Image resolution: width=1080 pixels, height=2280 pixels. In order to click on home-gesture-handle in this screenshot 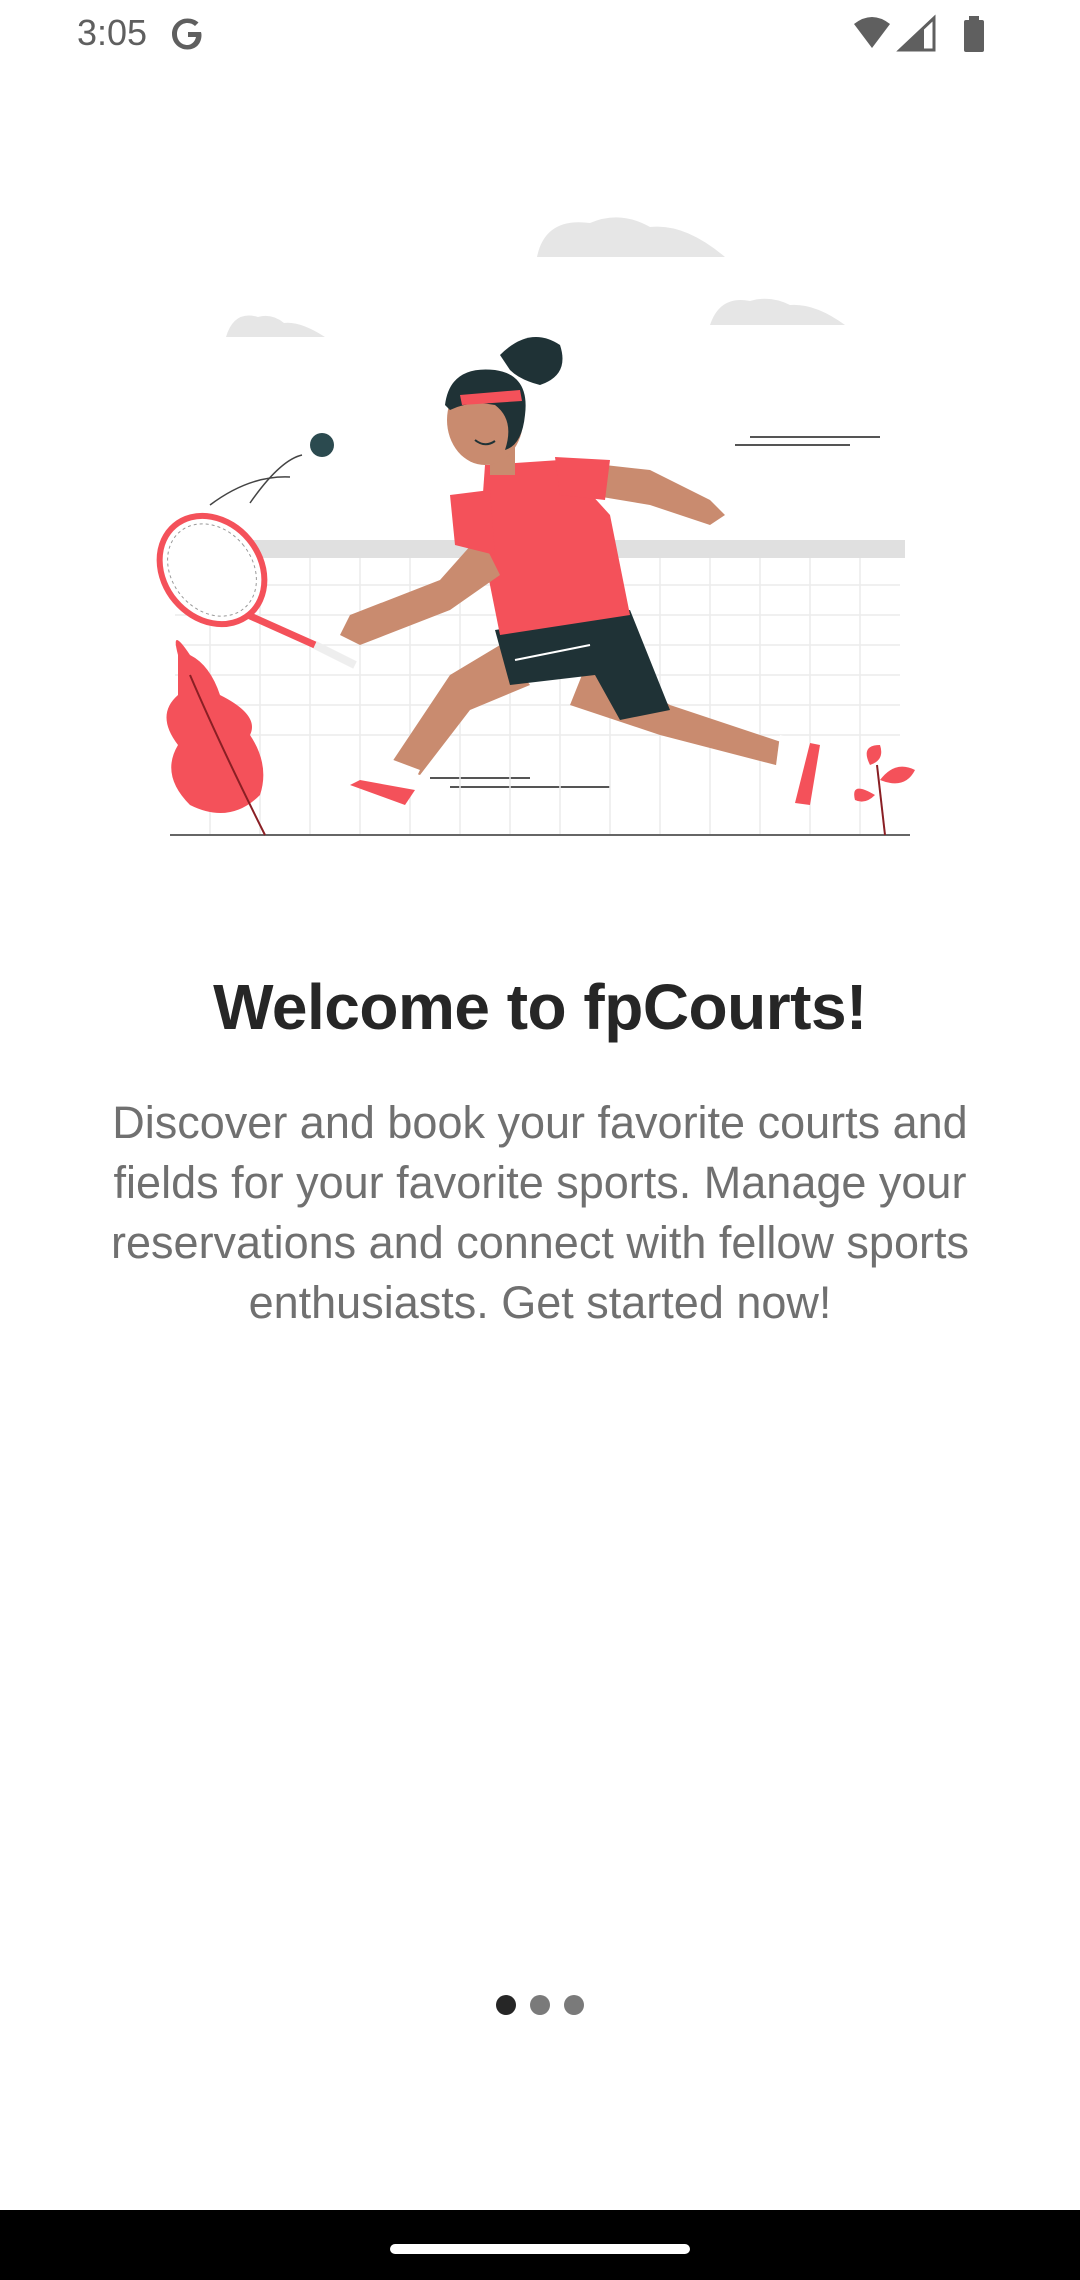, I will do `click(540, 2249)`.